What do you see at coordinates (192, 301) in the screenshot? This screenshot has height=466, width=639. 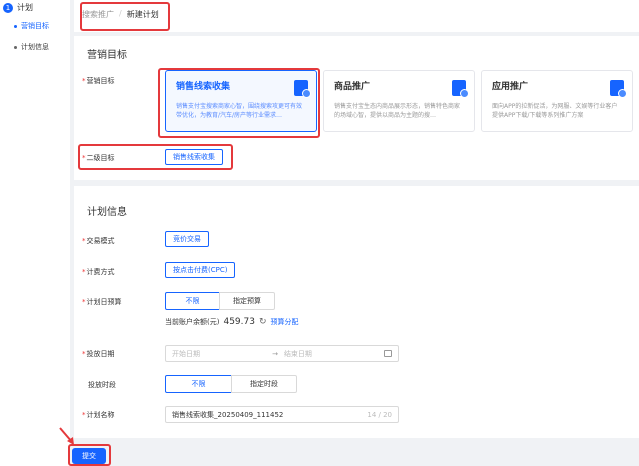 I see `budget-option-unlimited: 不限` at bounding box center [192, 301].